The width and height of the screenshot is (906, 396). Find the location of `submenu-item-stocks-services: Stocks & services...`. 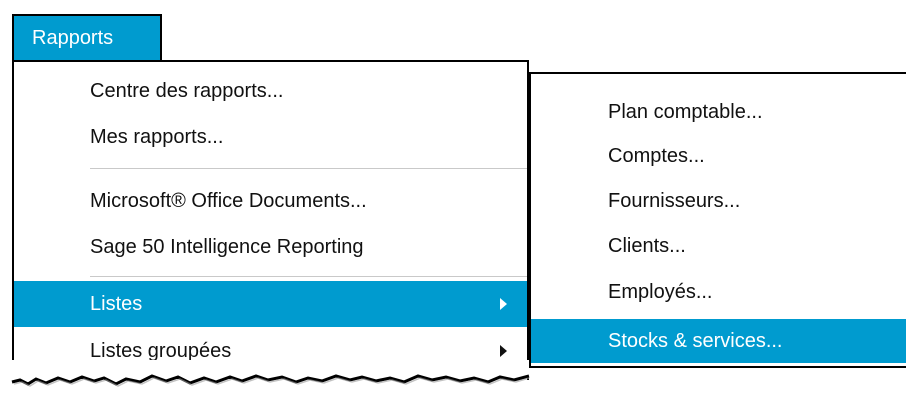

submenu-item-stocks-services: Stocks & services... is located at coordinates (718, 341).